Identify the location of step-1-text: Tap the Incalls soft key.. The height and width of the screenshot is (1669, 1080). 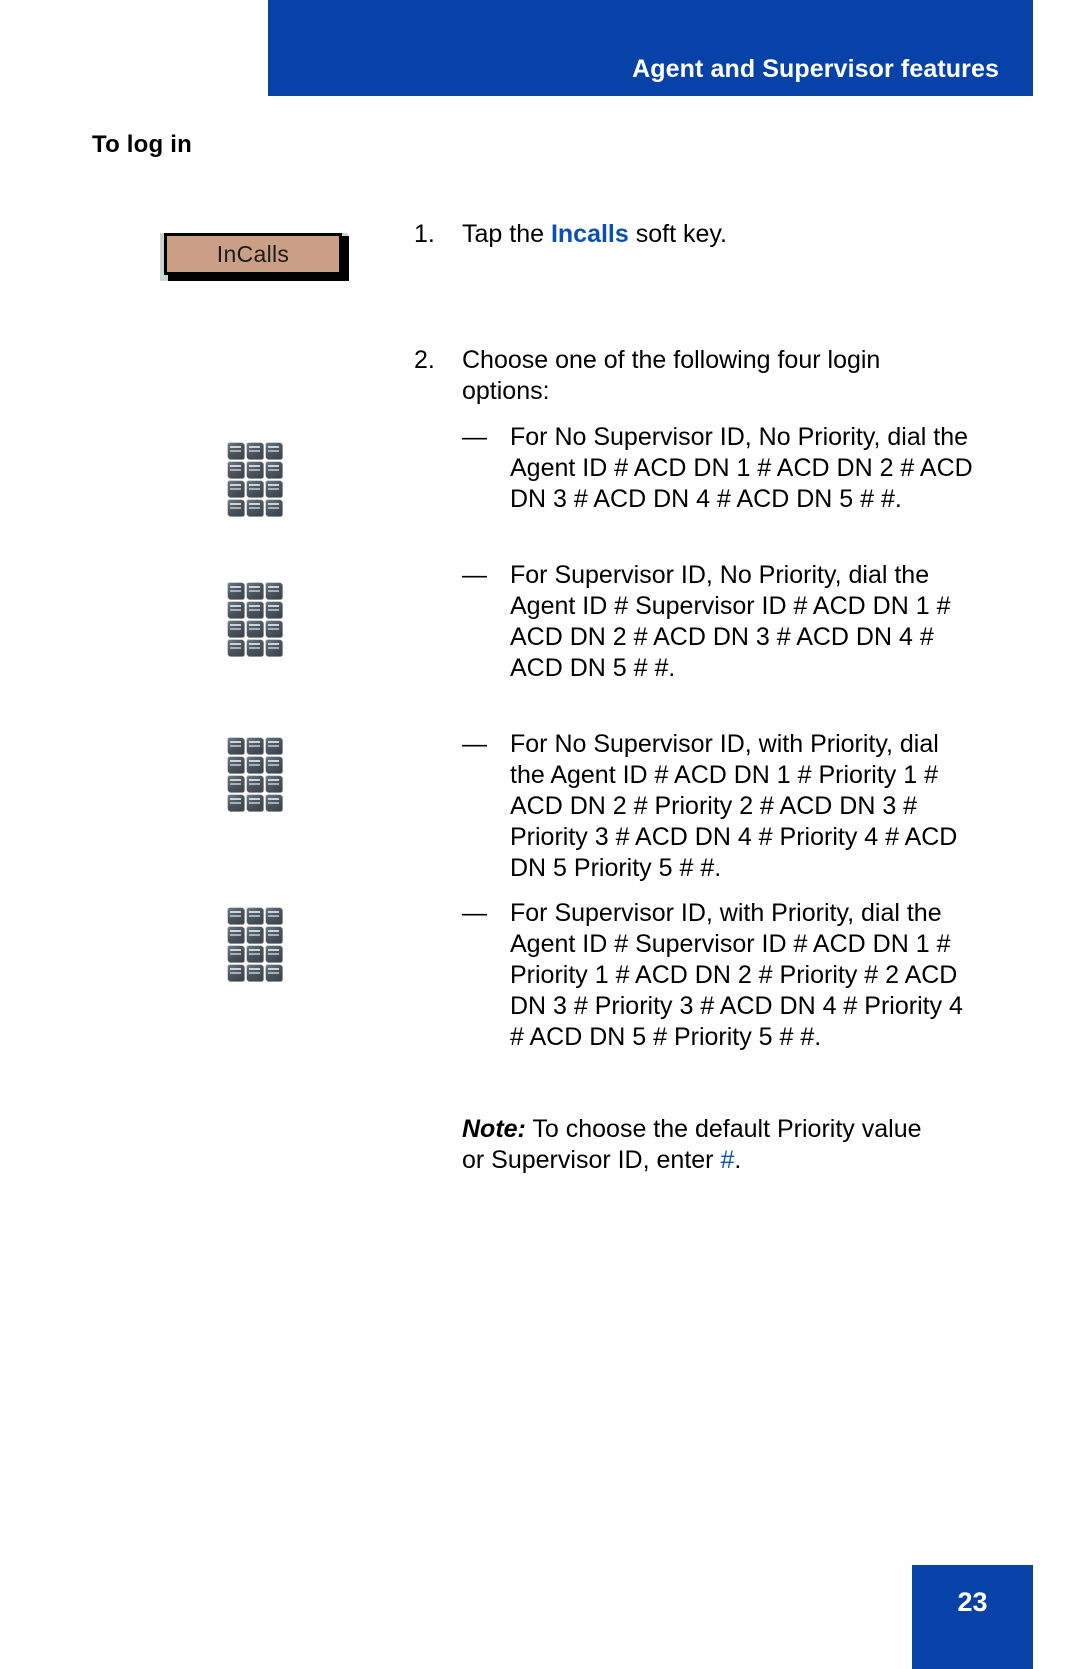
(594, 234).